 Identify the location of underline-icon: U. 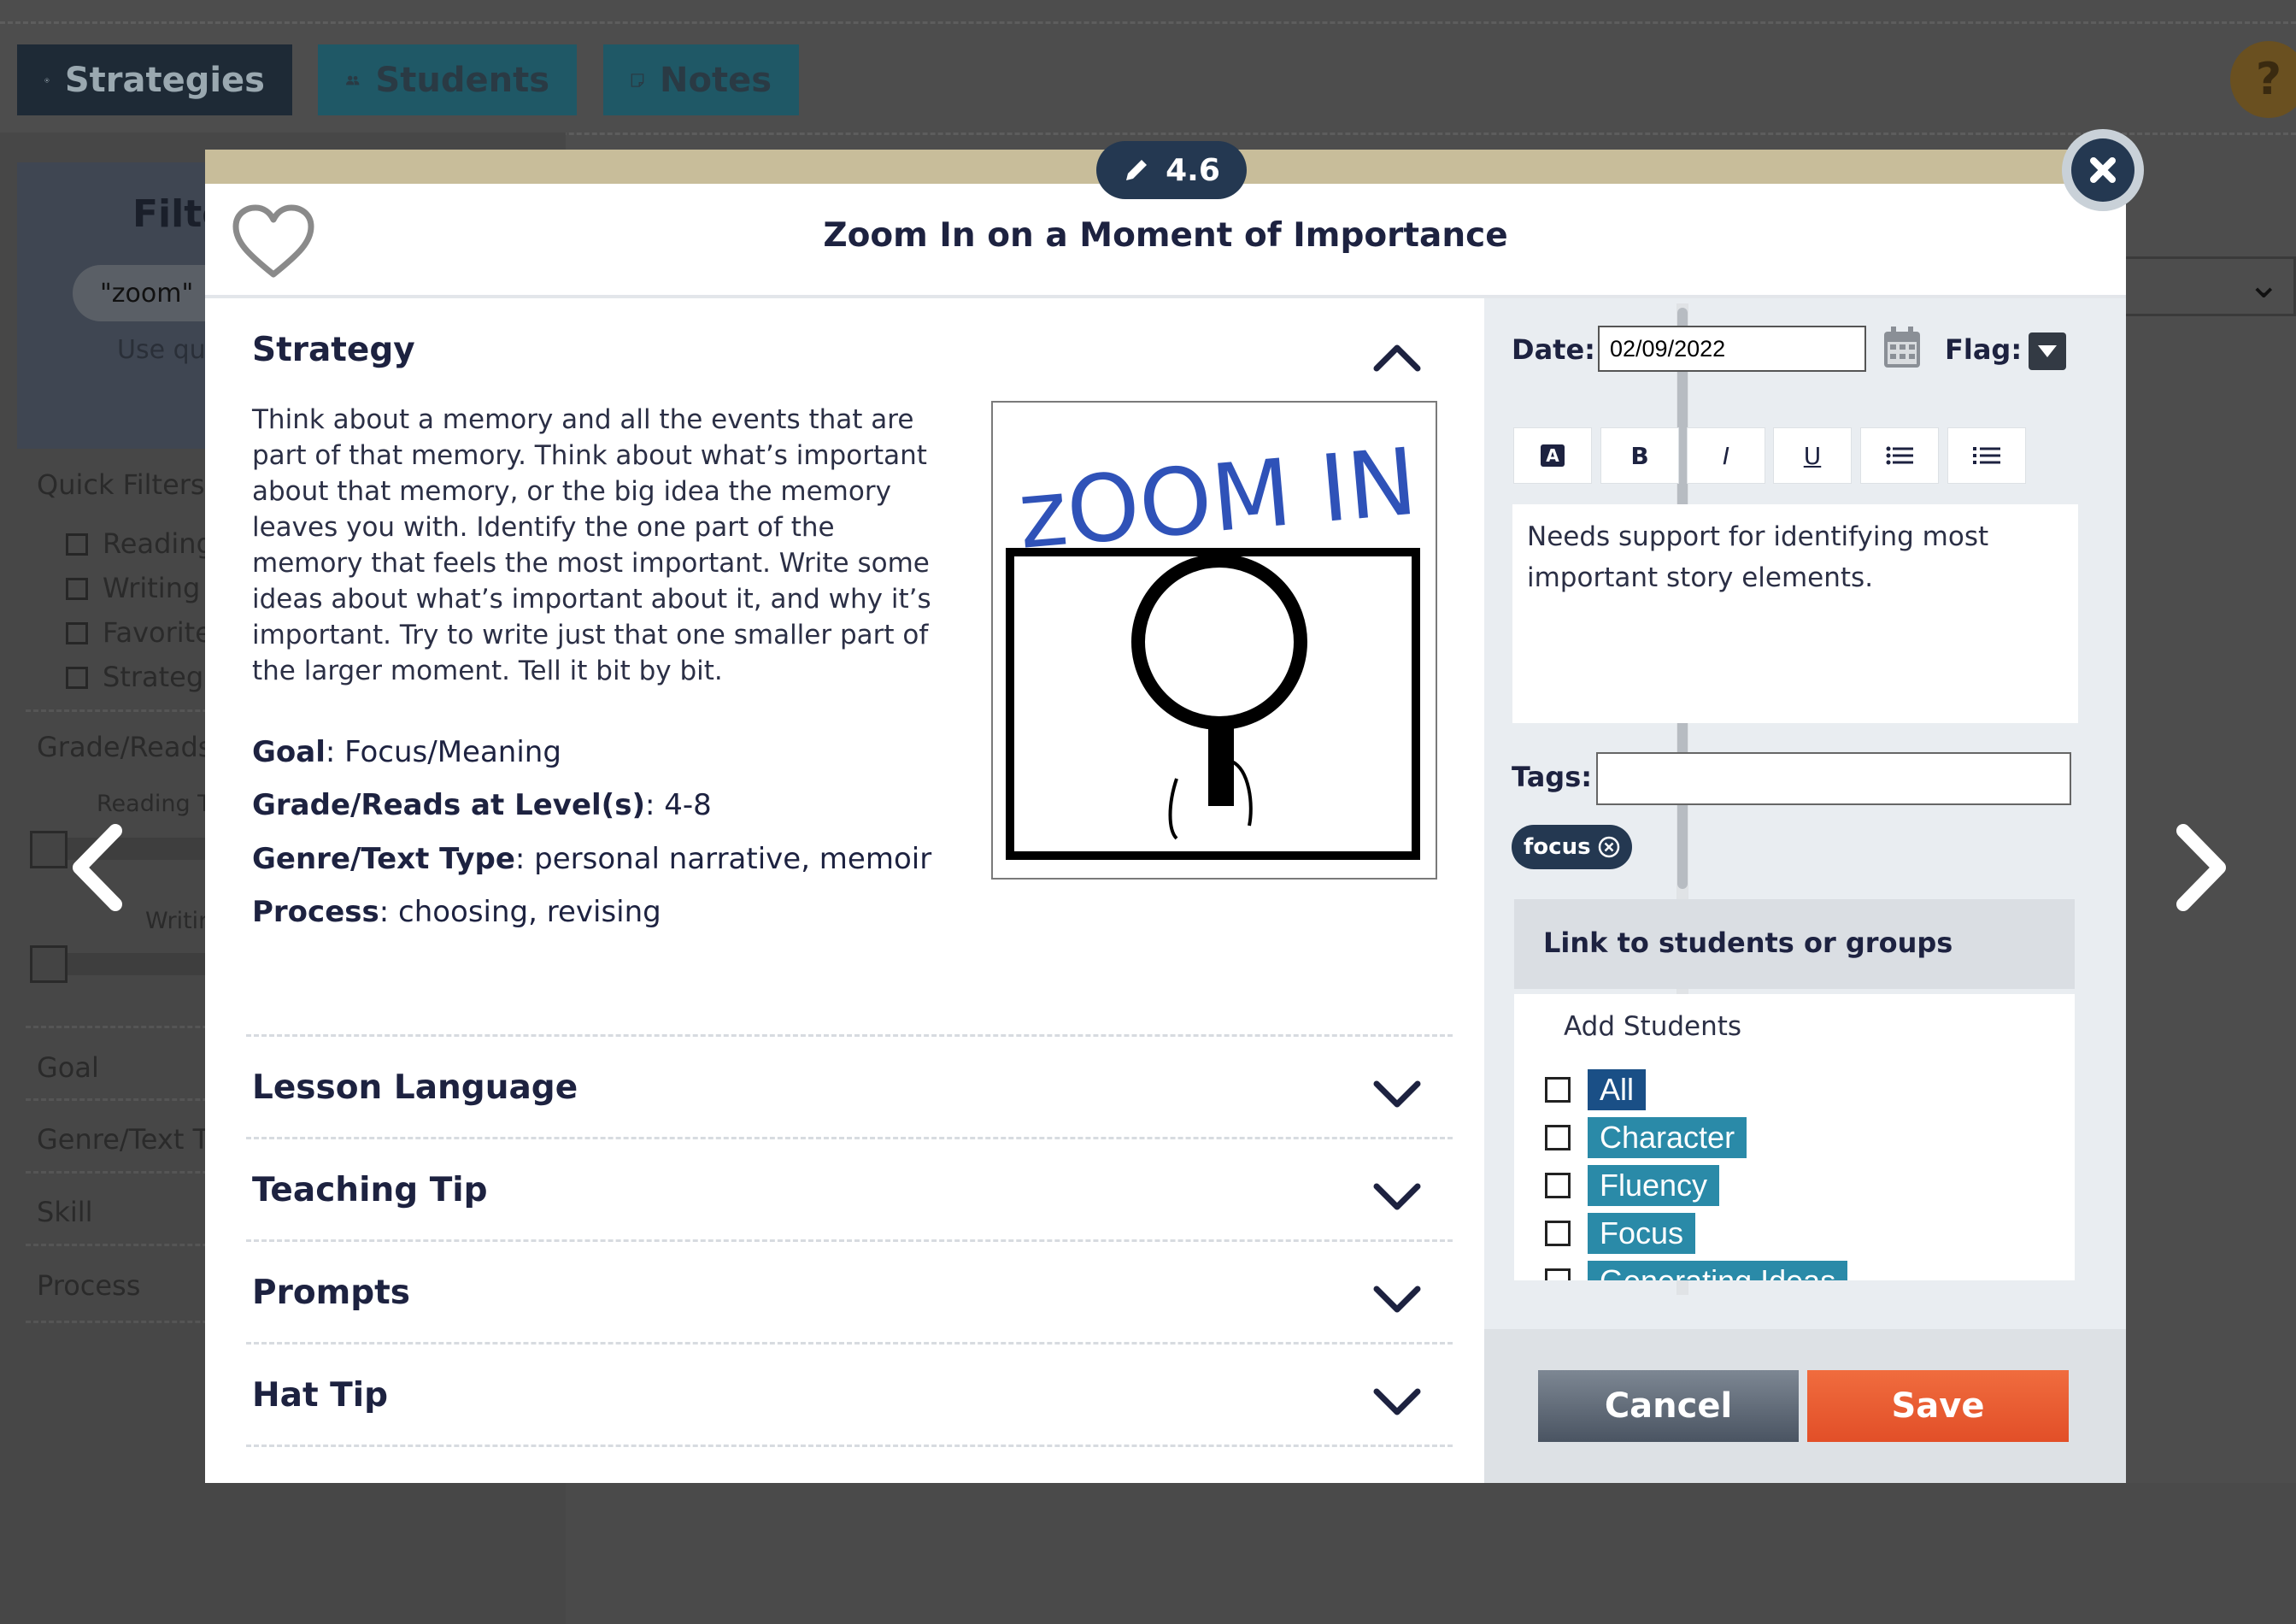
(1812, 456).